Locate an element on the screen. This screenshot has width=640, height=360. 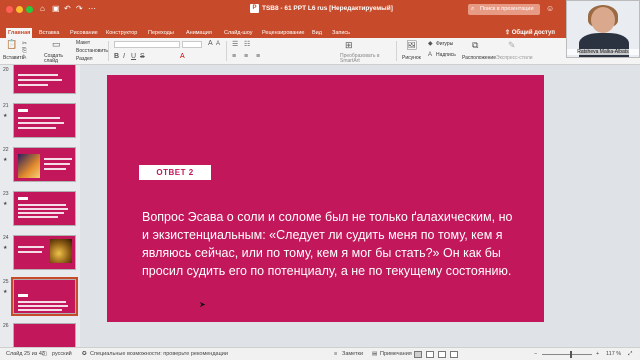
font-size-select is located at coordinates (192, 44).